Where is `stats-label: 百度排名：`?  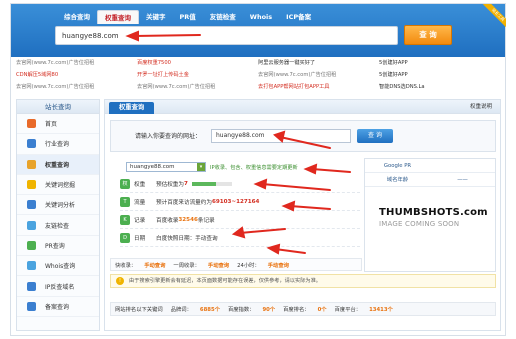
stats-label: 百度排名： is located at coordinates (296, 310).